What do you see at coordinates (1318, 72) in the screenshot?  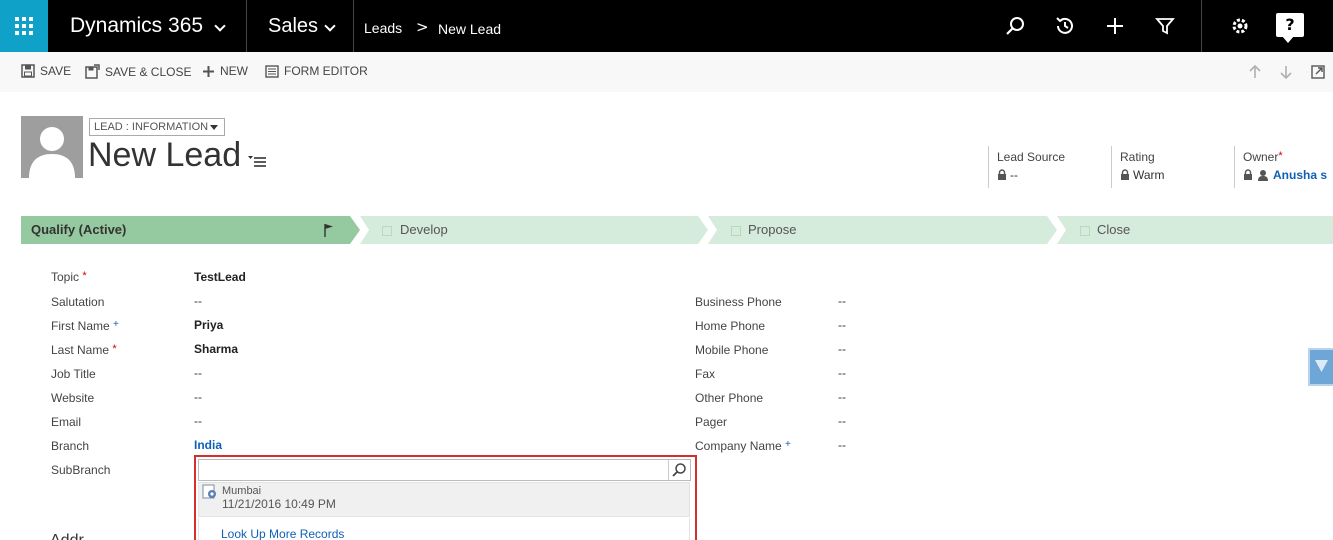 I see `pop-out-icon` at bounding box center [1318, 72].